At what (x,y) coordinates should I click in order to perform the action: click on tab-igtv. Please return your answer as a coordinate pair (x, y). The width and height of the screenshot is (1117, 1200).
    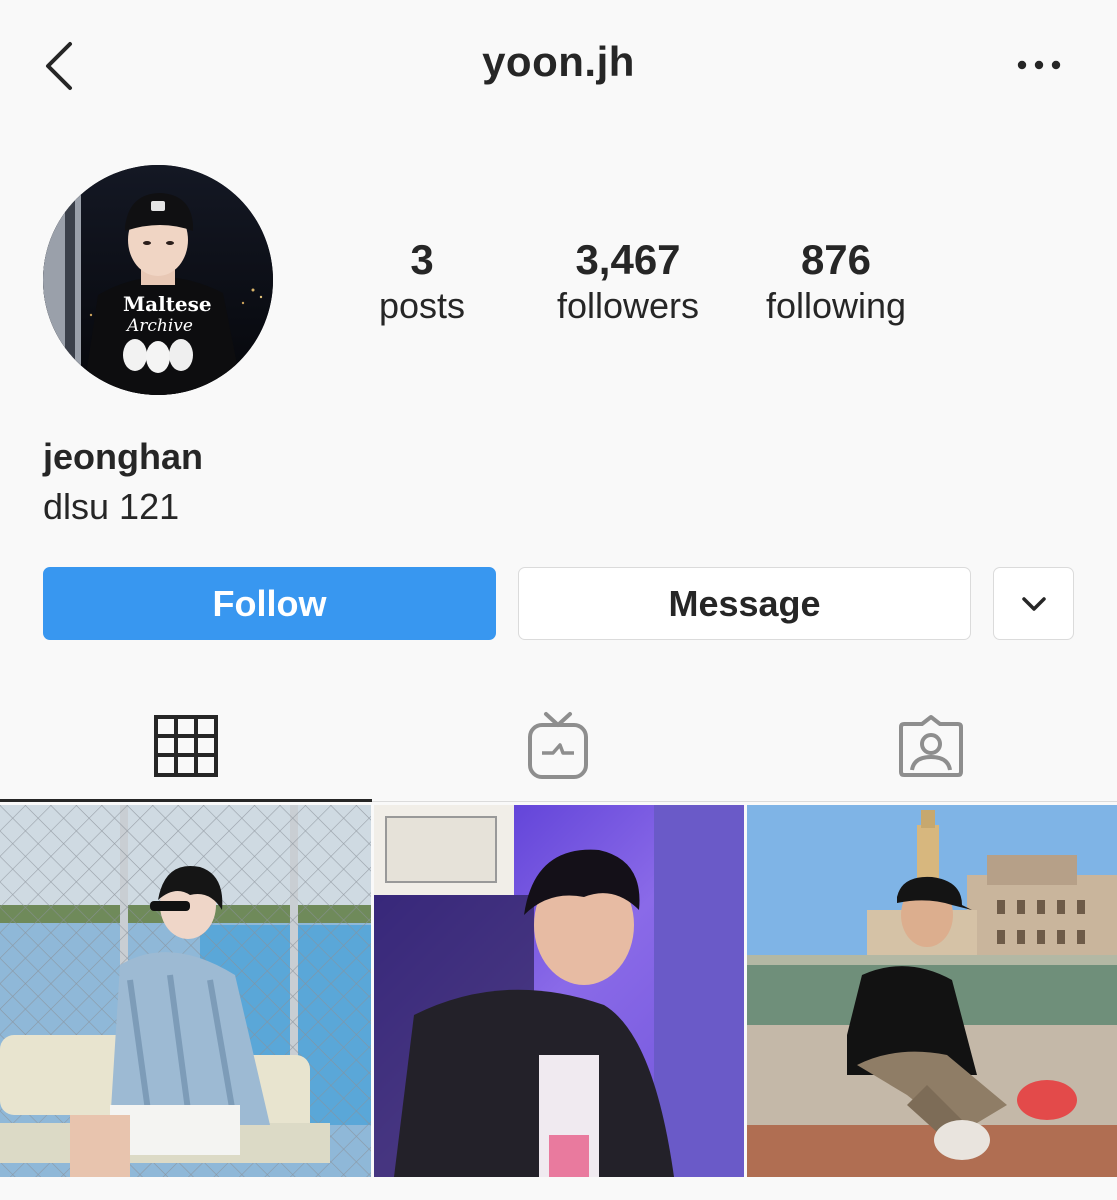
    Looking at the image, I should click on (558, 746).